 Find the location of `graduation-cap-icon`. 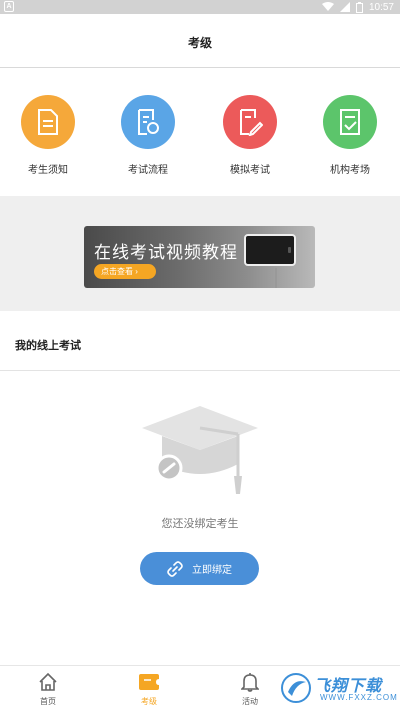

graduation-cap-icon is located at coordinates (200, 450).